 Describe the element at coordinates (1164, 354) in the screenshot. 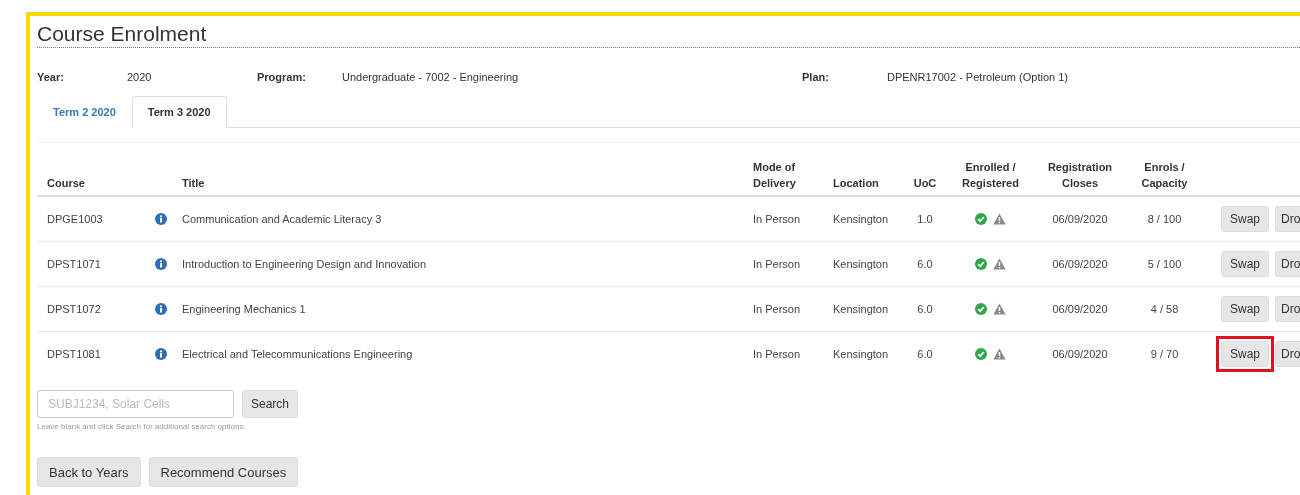

I see `enrols-capacity: 9 / 70` at that location.